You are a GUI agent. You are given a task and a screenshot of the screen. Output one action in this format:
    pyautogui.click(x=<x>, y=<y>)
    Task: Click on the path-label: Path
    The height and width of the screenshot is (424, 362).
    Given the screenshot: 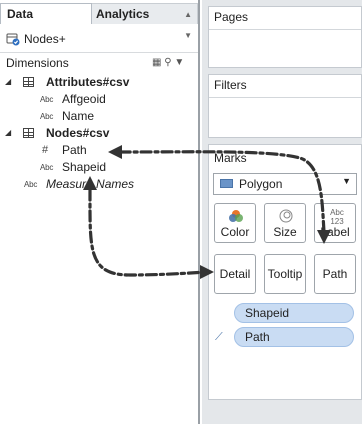 What is the action you would take?
    pyautogui.click(x=335, y=274)
    